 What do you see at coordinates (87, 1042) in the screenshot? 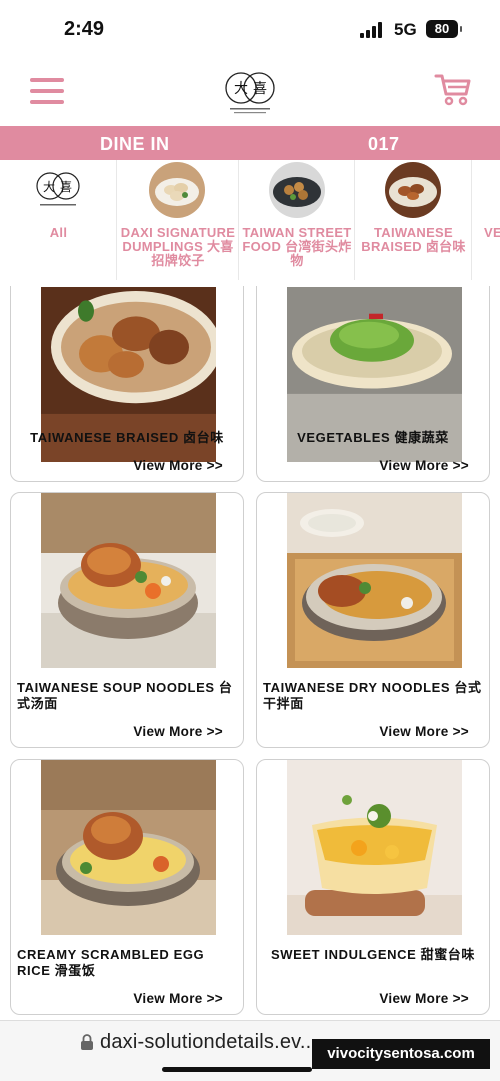
I see `lock-icon` at bounding box center [87, 1042].